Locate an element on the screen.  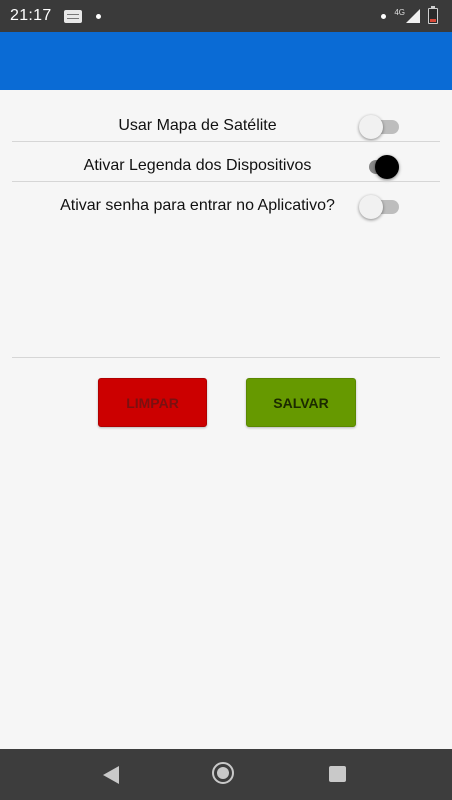
setting-label: Ativar senha para entrar no Aplicativo? is located at coordinates (197, 205).